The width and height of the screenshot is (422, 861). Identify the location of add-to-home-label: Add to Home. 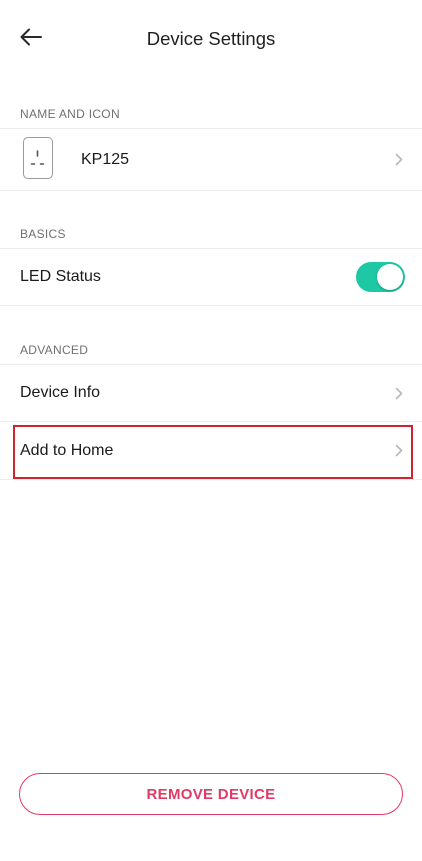
(67, 450).